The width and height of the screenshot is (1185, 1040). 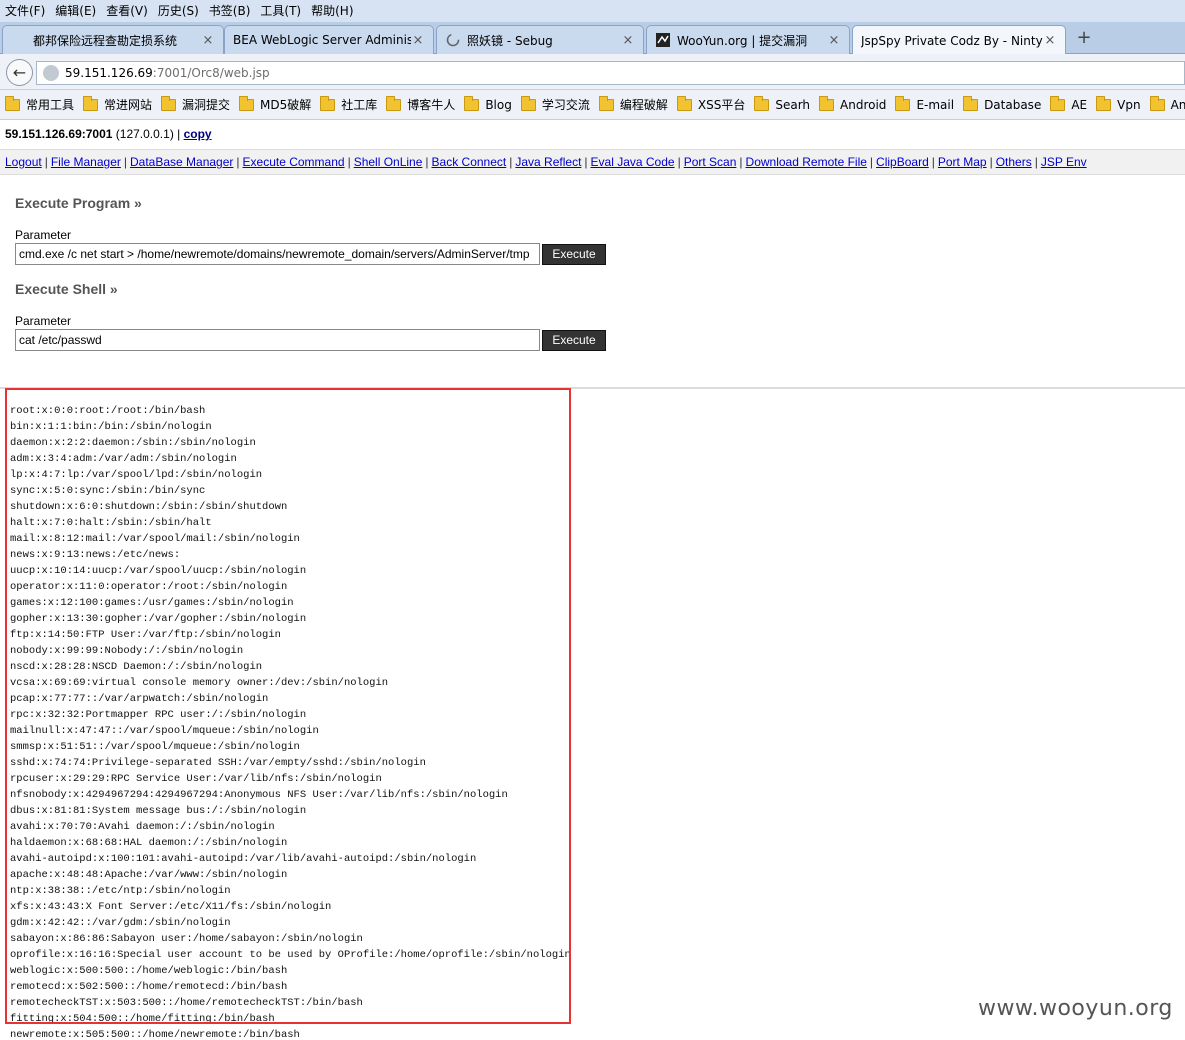 What do you see at coordinates (540, 39) in the screenshot?
I see `tab-sebug: 照妖镜 - Sebug ×` at bounding box center [540, 39].